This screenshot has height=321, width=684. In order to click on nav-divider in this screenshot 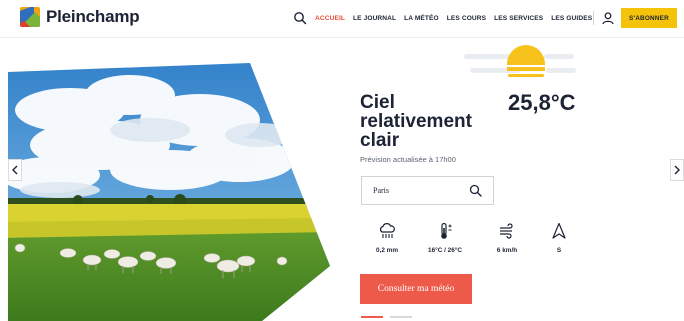, I will do `click(593, 18)`.